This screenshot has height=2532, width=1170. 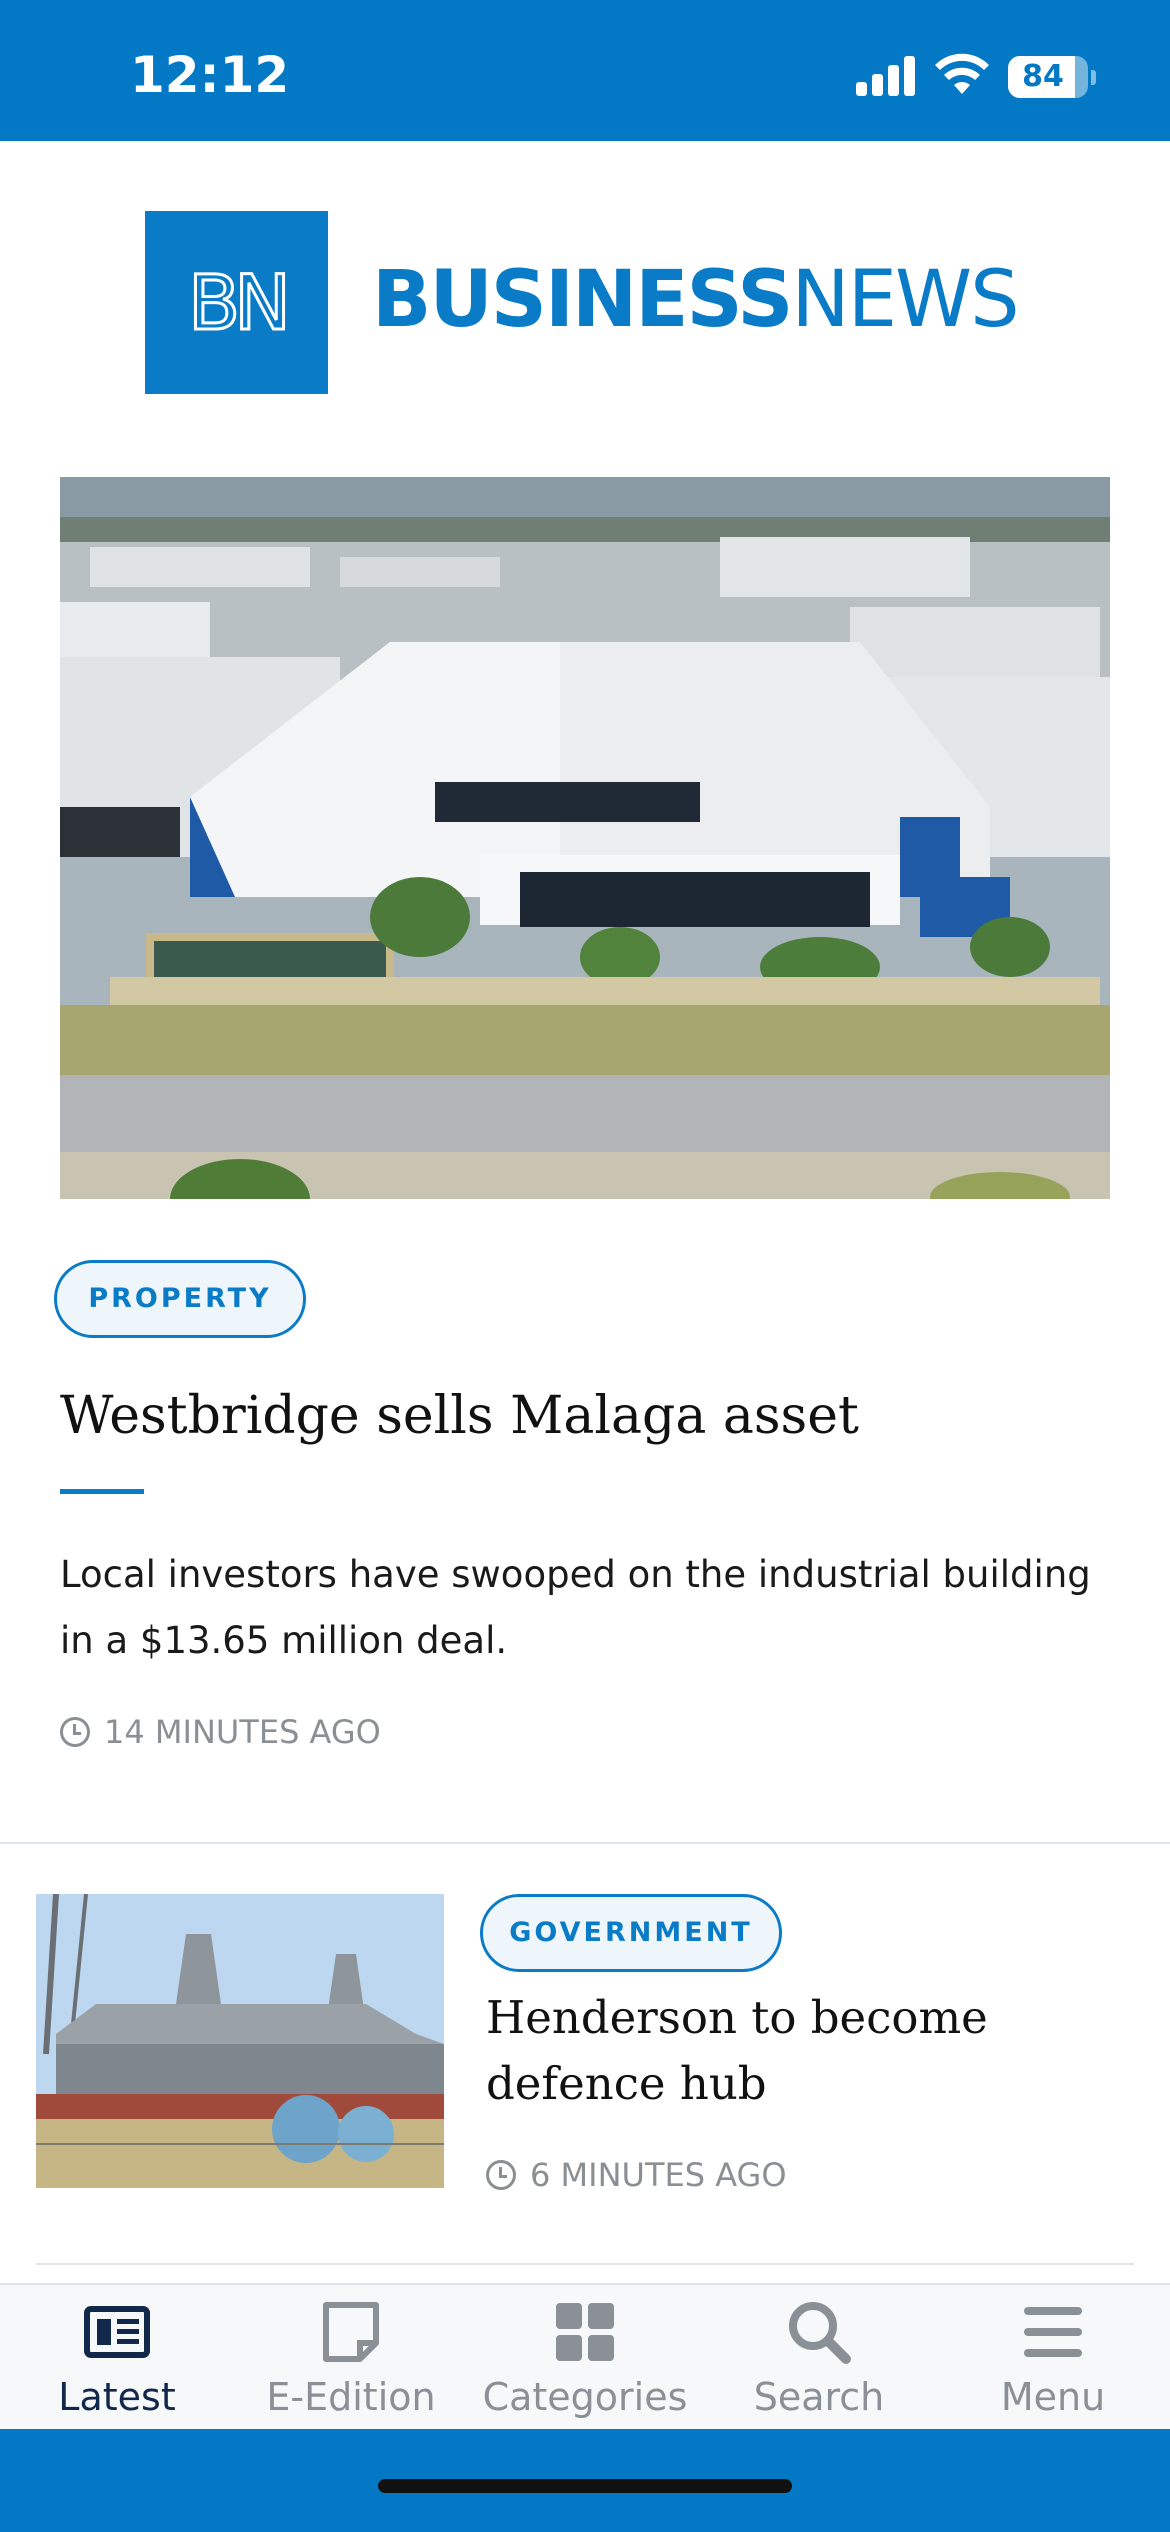 What do you see at coordinates (117, 2397) in the screenshot?
I see `tab-label: Latest` at bounding box center [117, 2397].